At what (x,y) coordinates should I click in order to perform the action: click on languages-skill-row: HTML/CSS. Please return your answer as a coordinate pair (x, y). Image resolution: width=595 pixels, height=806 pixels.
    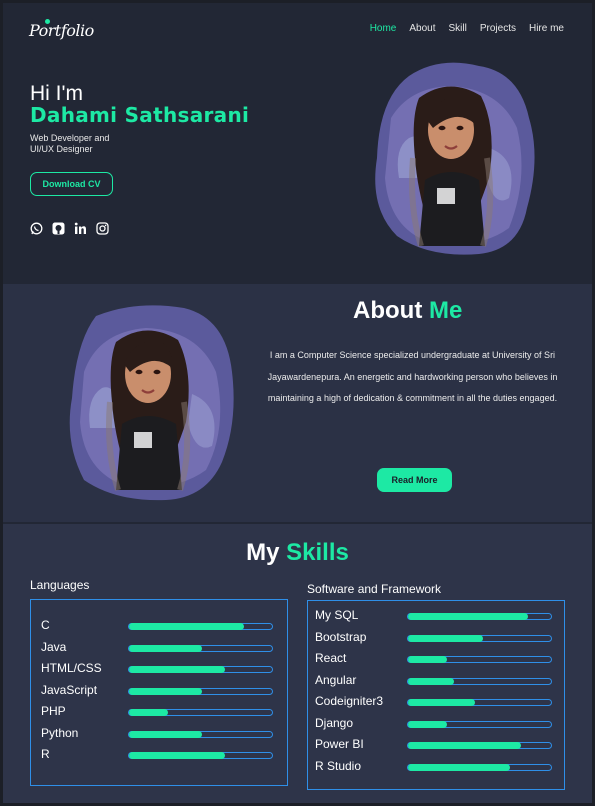
    Looking at the image, I should click on (159, 669).